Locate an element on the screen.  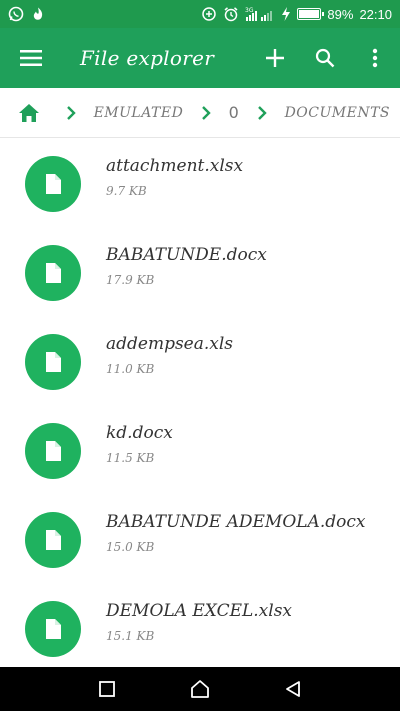
app-actions is located at coordinates (325, 58).